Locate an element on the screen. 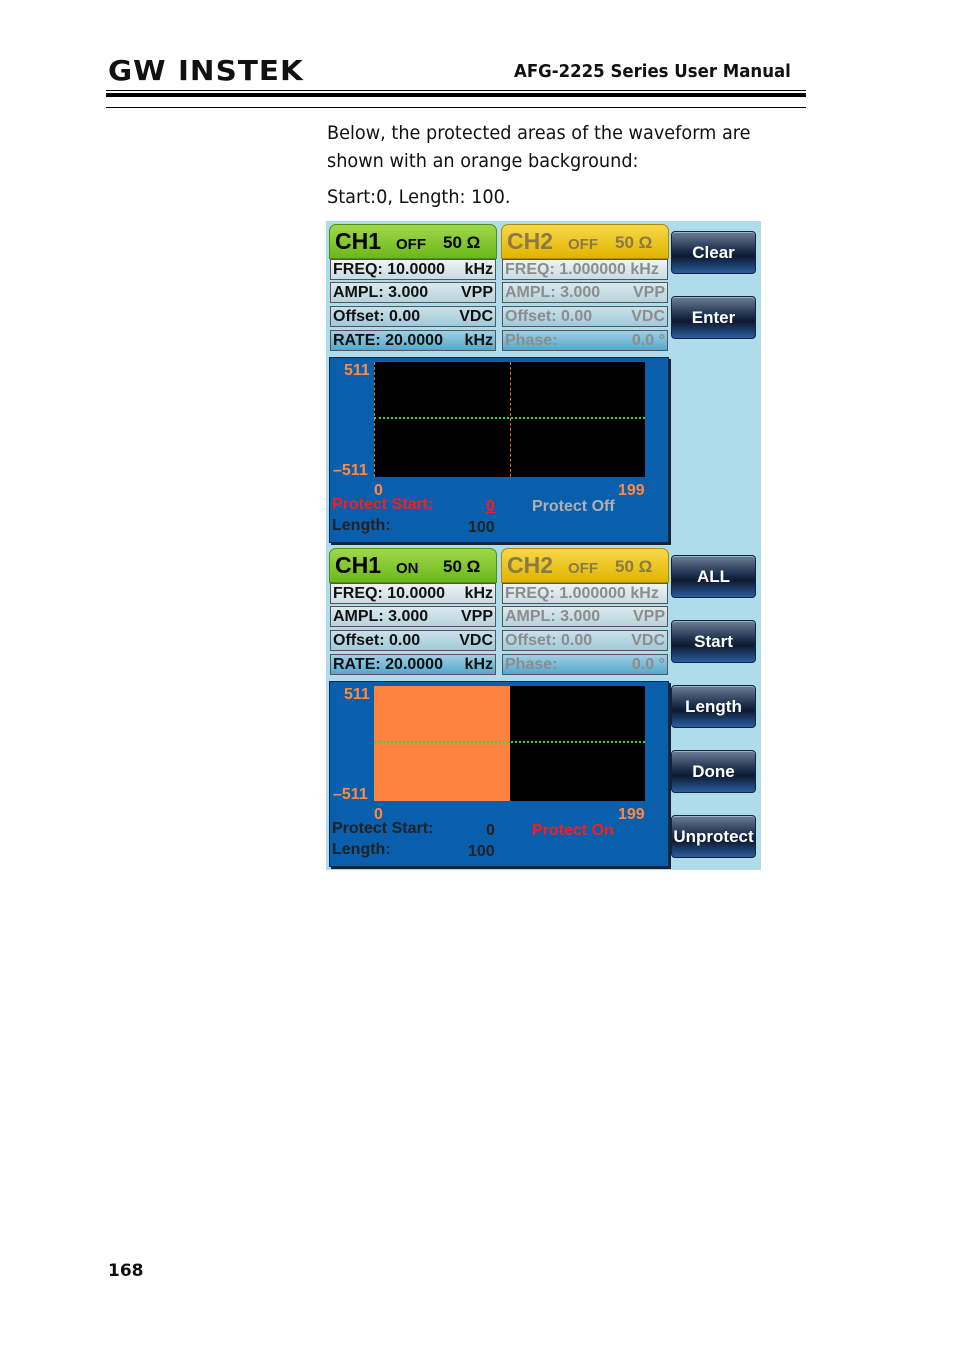 The image size is (954, 1350). paragraph-line-2: shown with an orange background: is located at coordinates (483, 161).